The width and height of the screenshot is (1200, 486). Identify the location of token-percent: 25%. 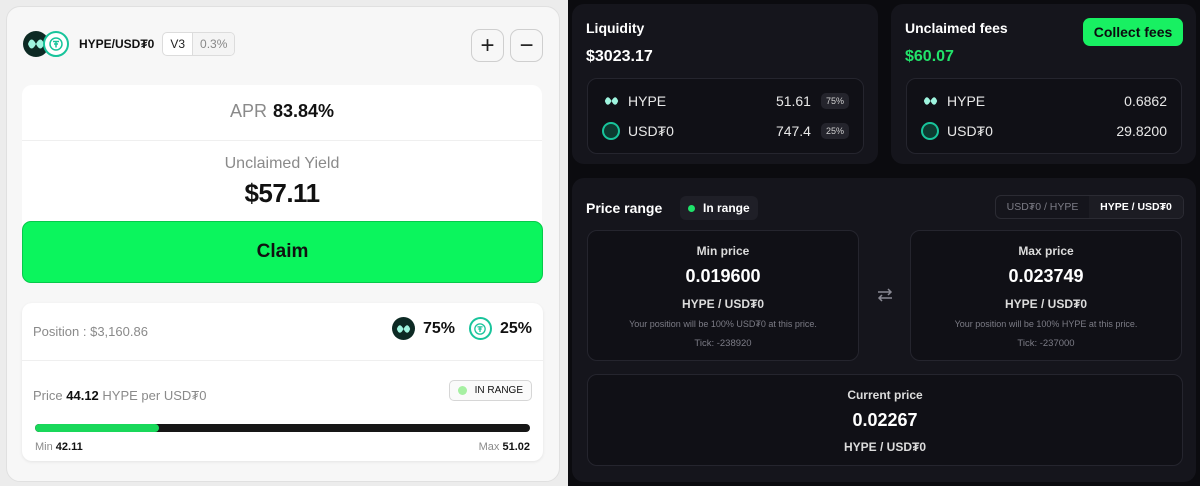
(834, 131).